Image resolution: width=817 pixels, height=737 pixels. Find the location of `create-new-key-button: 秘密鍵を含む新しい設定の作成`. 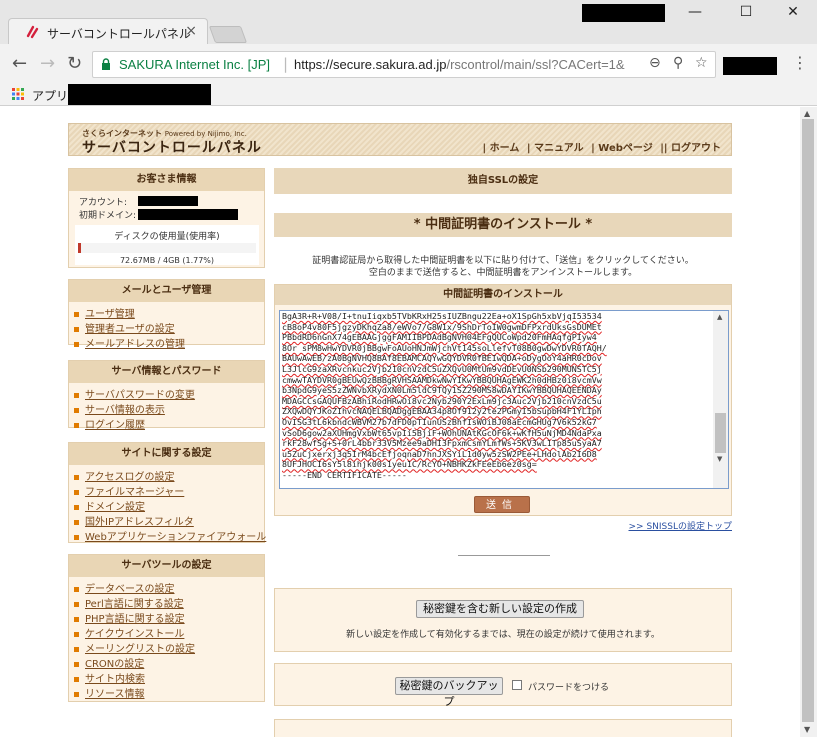

create-new-key-button: 秘密鍵を含む新しい設定の作成 is located at coordinates (500, 609).